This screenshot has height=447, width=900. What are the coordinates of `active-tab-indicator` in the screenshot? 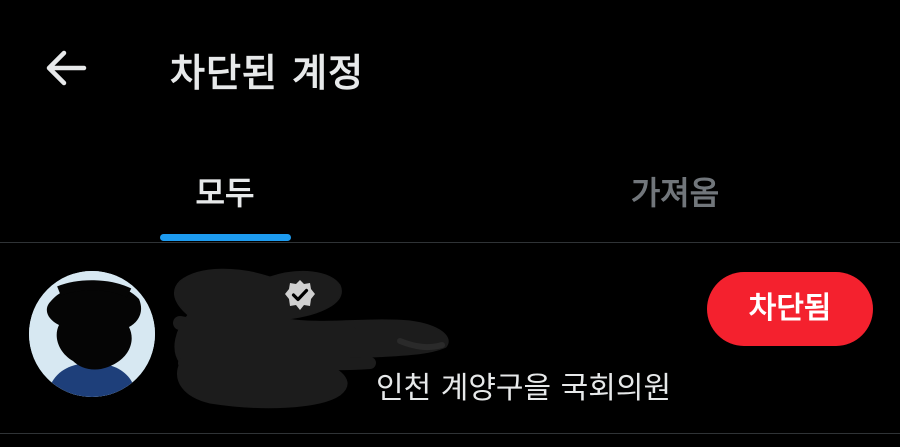 It's located at (225, 237).